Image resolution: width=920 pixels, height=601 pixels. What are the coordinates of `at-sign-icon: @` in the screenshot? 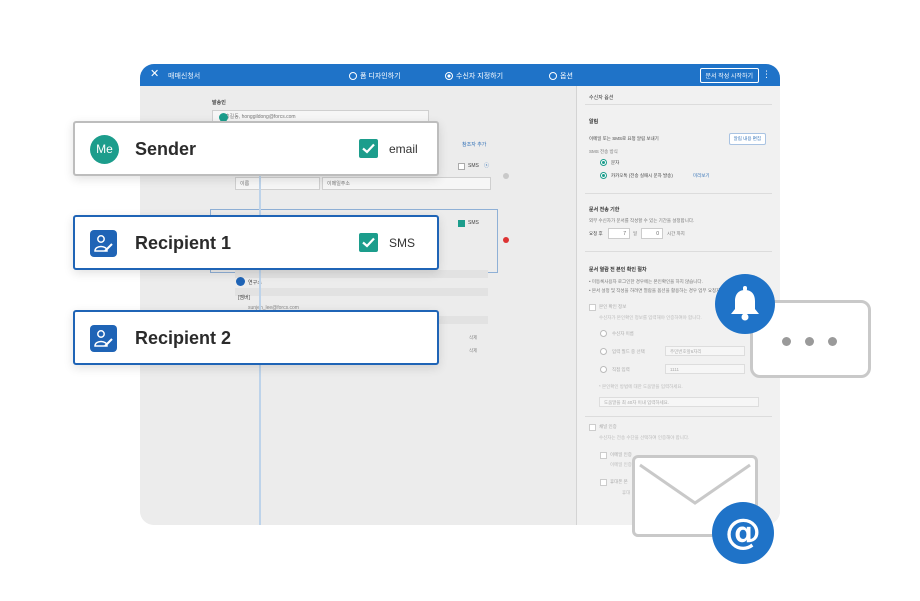 It's located at (743, 533).